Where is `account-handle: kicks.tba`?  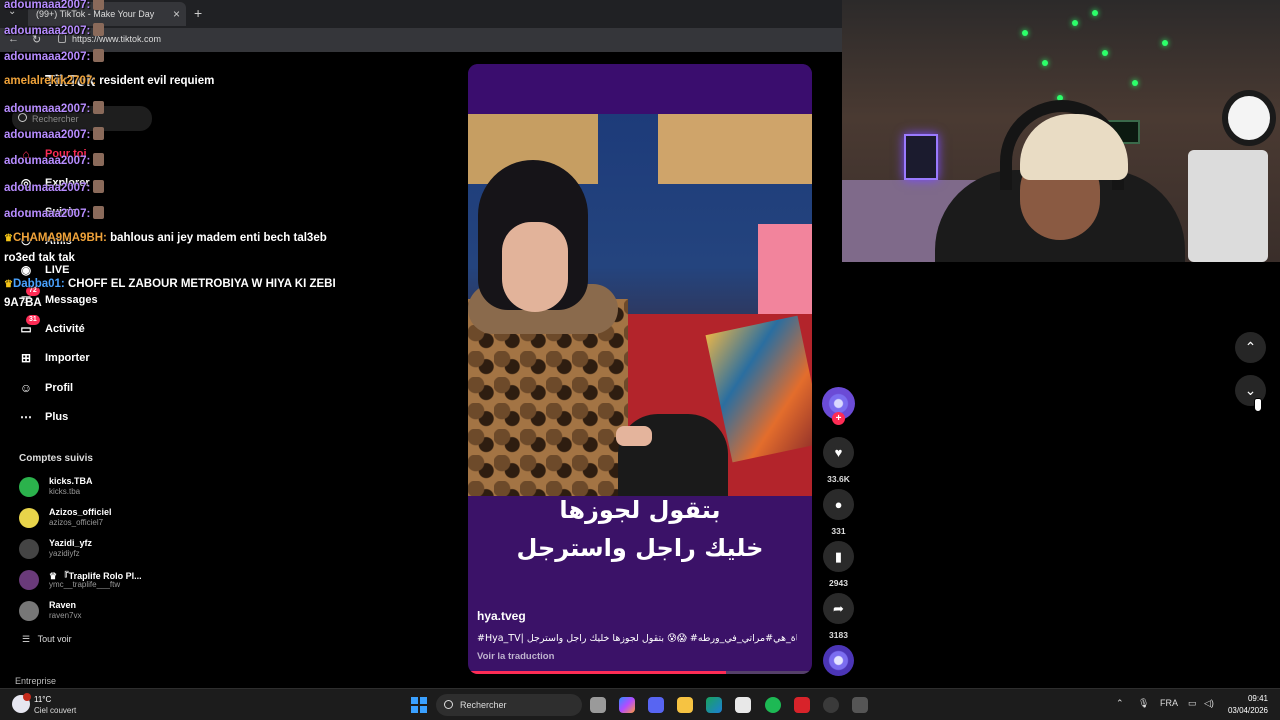
account-handle: kicks.tba is located at coordinates (65, 491).